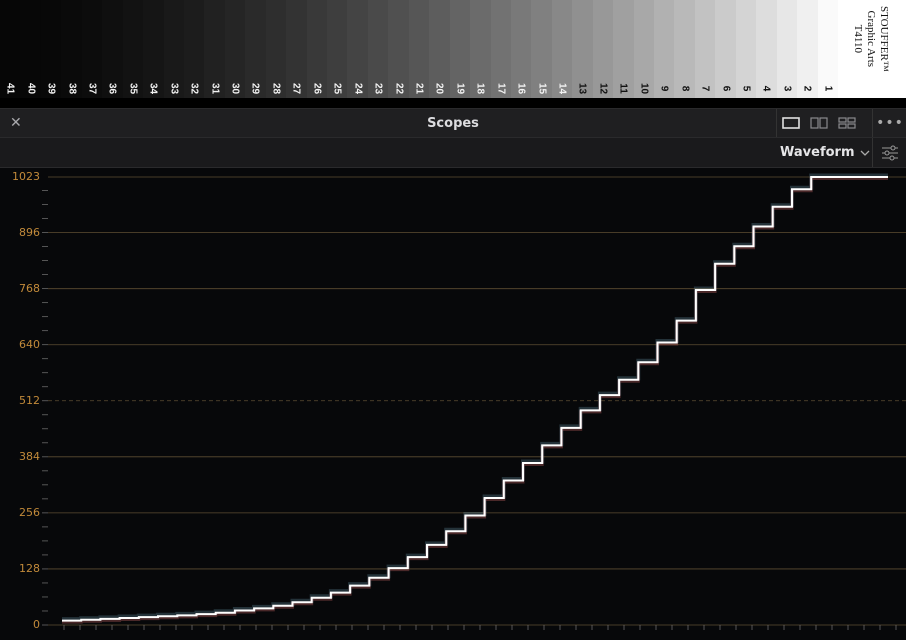 The image size is (906, 640). I want to click on step-patch: 23, so click(378, 49).